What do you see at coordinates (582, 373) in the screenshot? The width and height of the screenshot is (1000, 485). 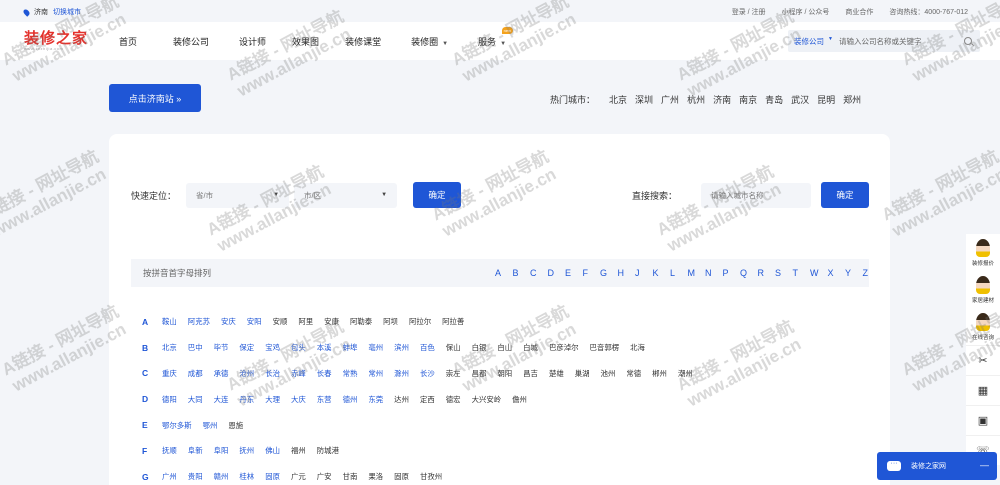 I see `city-link: 巢湖` at bounding box center [582, 373].